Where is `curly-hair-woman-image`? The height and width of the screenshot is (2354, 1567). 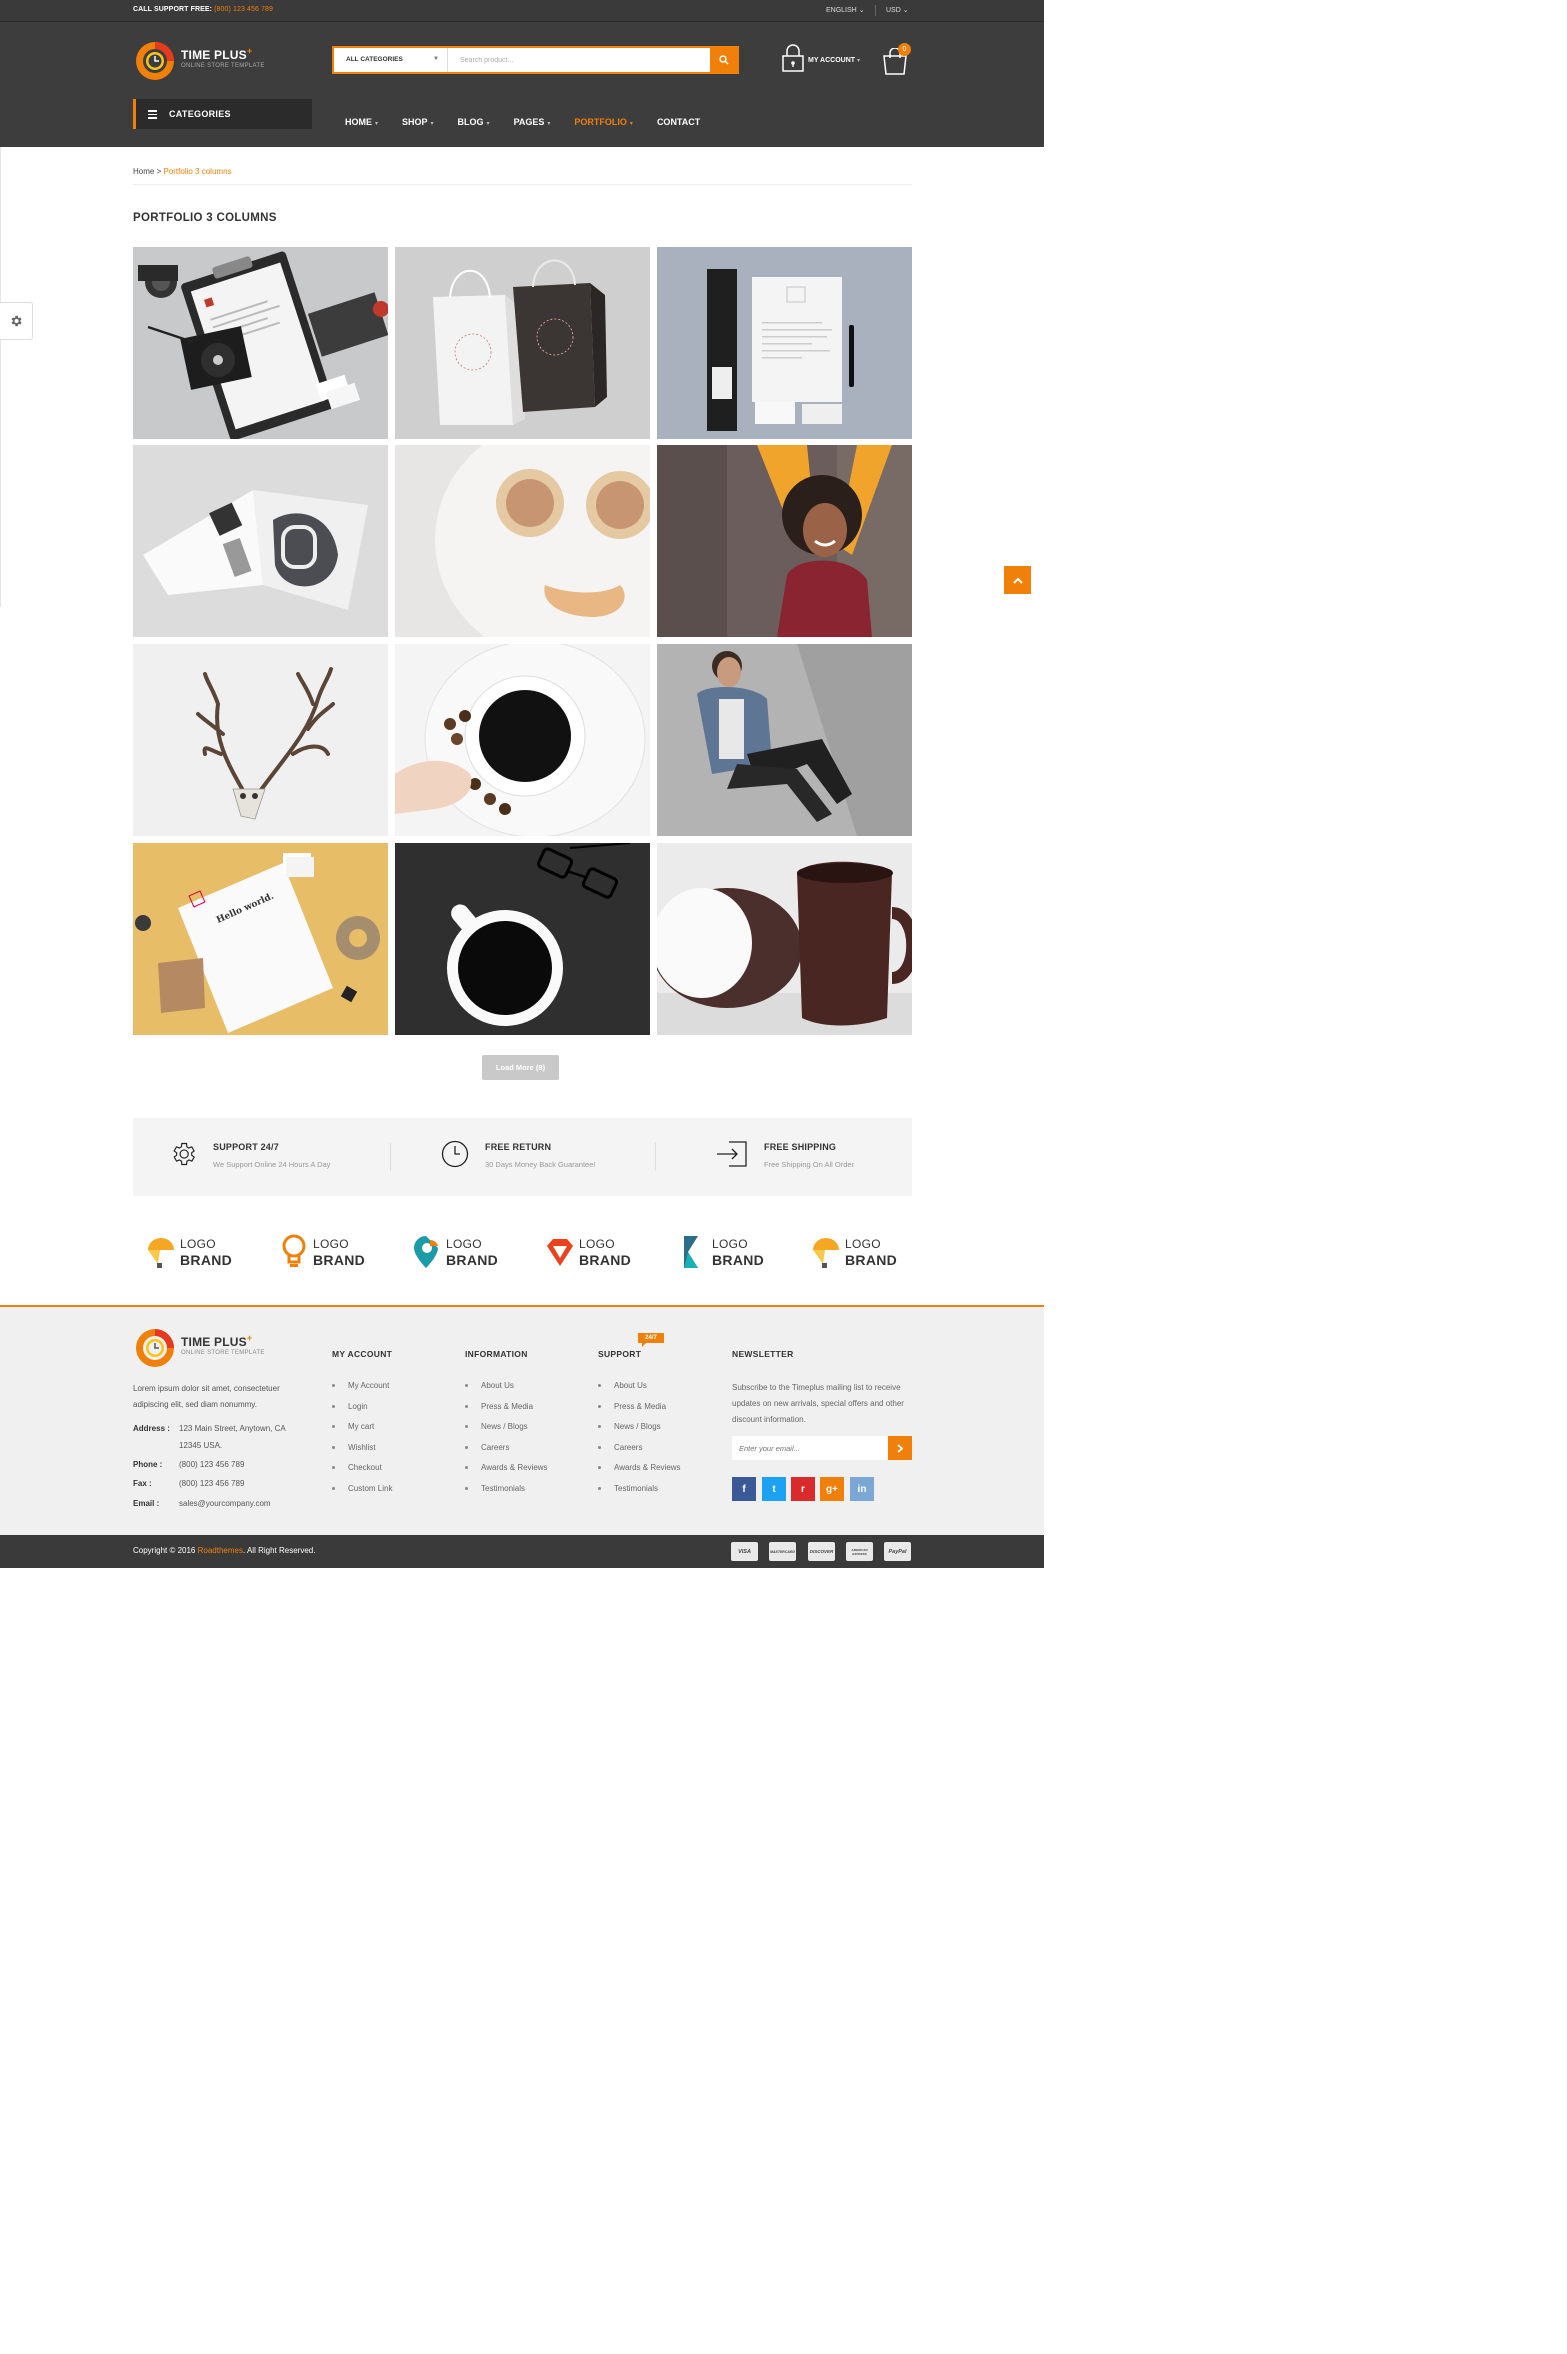
curly-hair-woman-image is located at coordinates (784, 541).